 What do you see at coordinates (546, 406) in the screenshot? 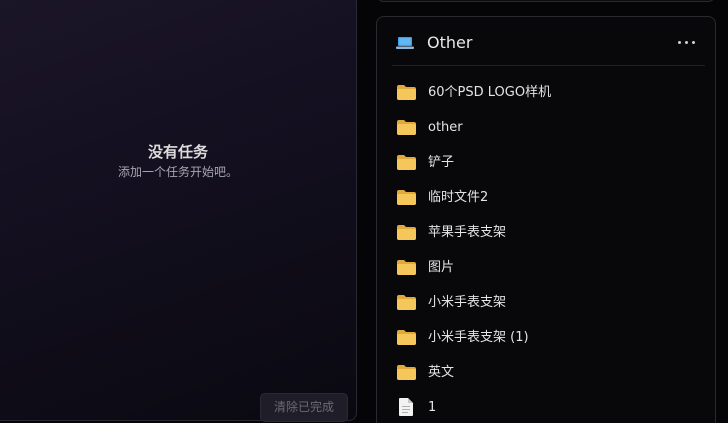
I see `file-list-item: 1` at bounding box center [546, 406].